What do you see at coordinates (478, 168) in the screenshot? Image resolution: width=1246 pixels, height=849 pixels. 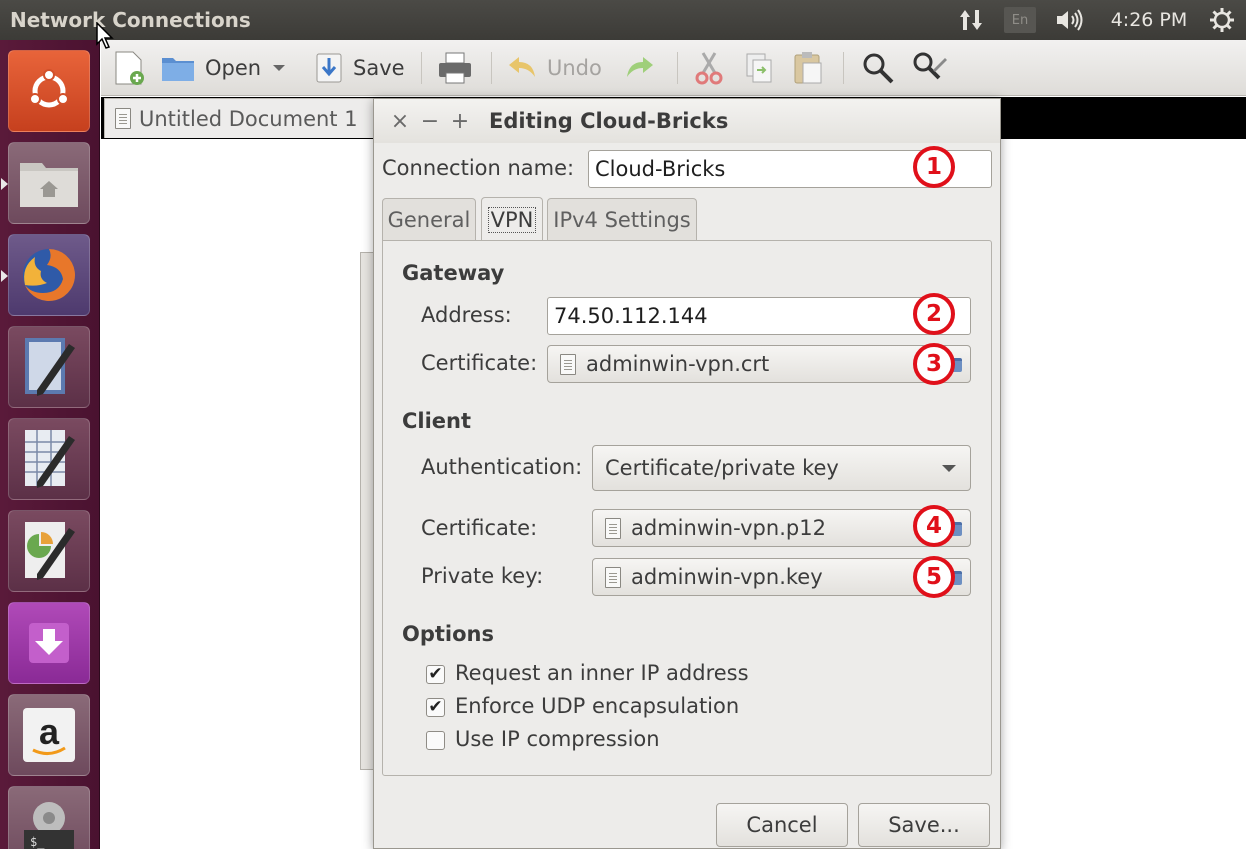 I see `connection-name-label: Connection name:` at bounding box center [478, 168].